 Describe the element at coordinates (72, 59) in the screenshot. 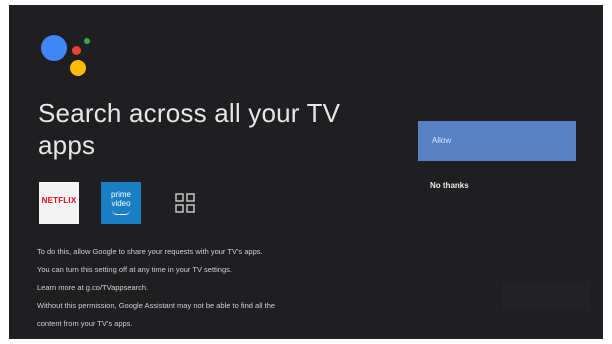

I see `google-assistant-icon` at that location.